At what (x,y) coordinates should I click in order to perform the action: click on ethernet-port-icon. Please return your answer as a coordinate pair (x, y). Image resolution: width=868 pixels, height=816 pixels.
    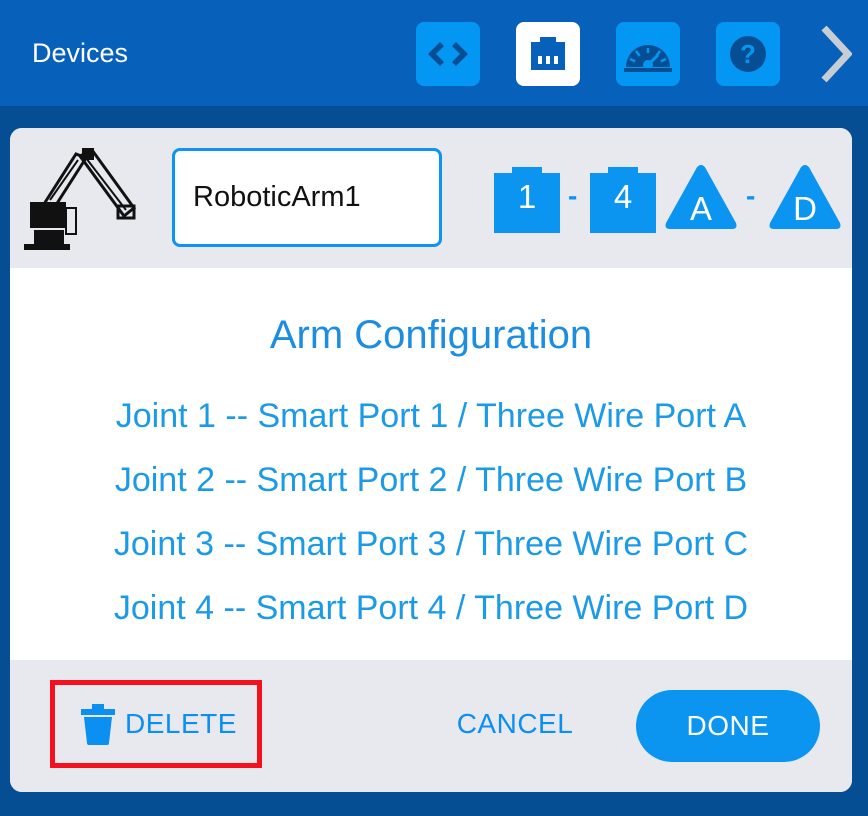
    Looking at the image, I should click on (548, 53).